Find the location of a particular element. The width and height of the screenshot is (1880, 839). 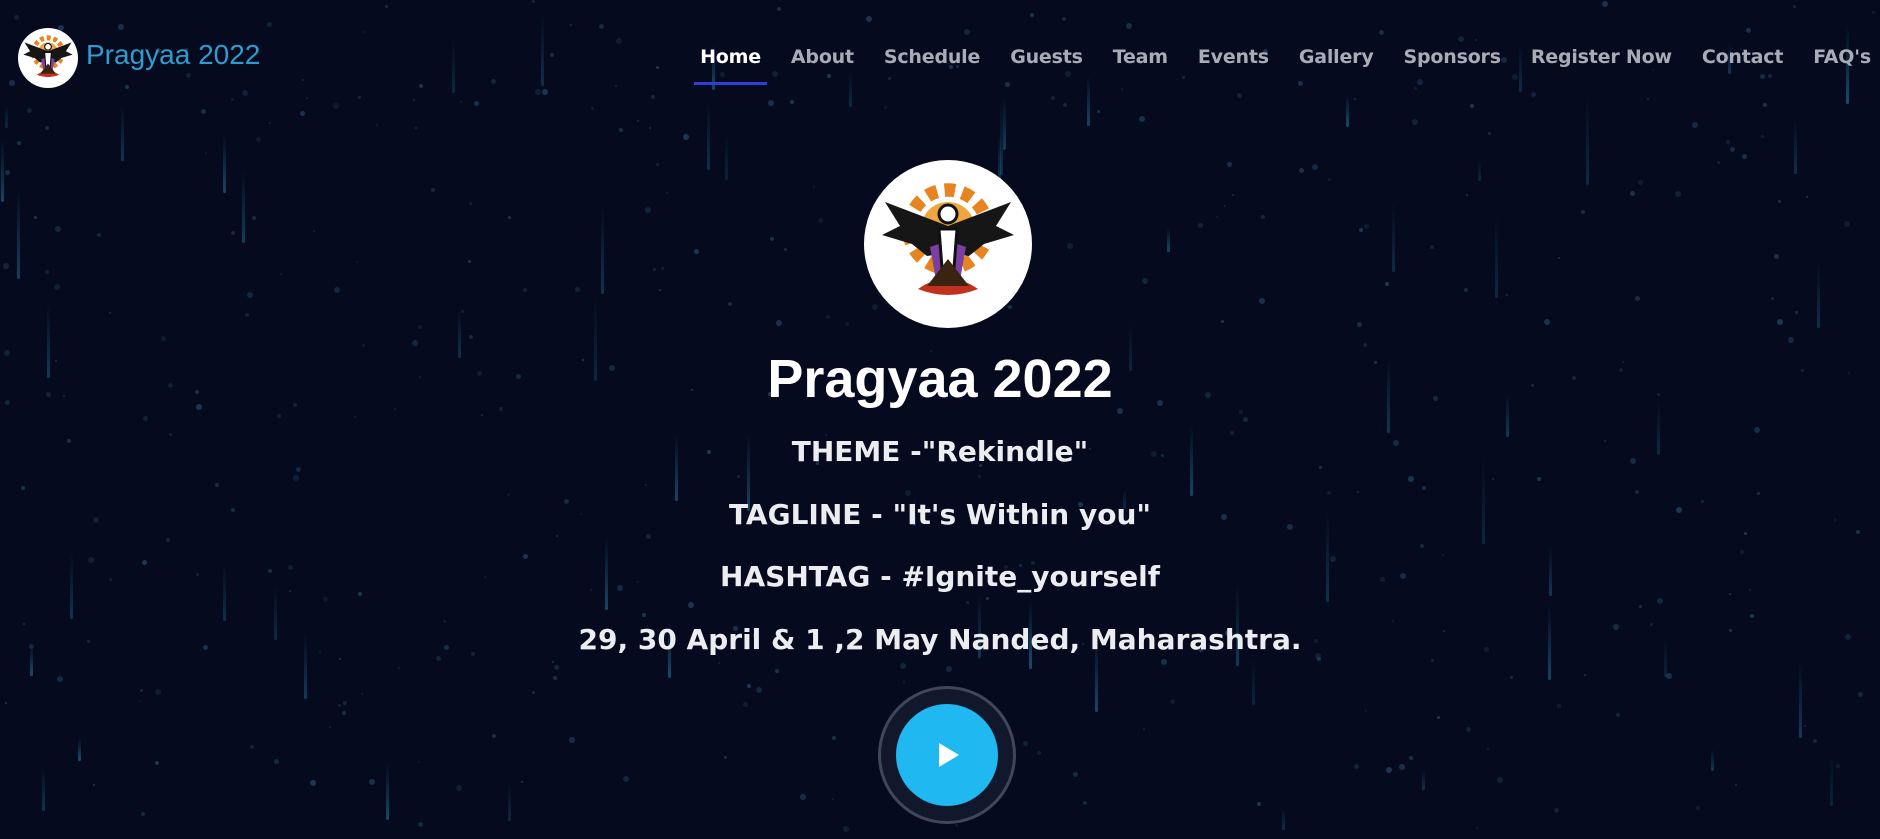

nav-team: Team is located at coordinates (1140, 57).